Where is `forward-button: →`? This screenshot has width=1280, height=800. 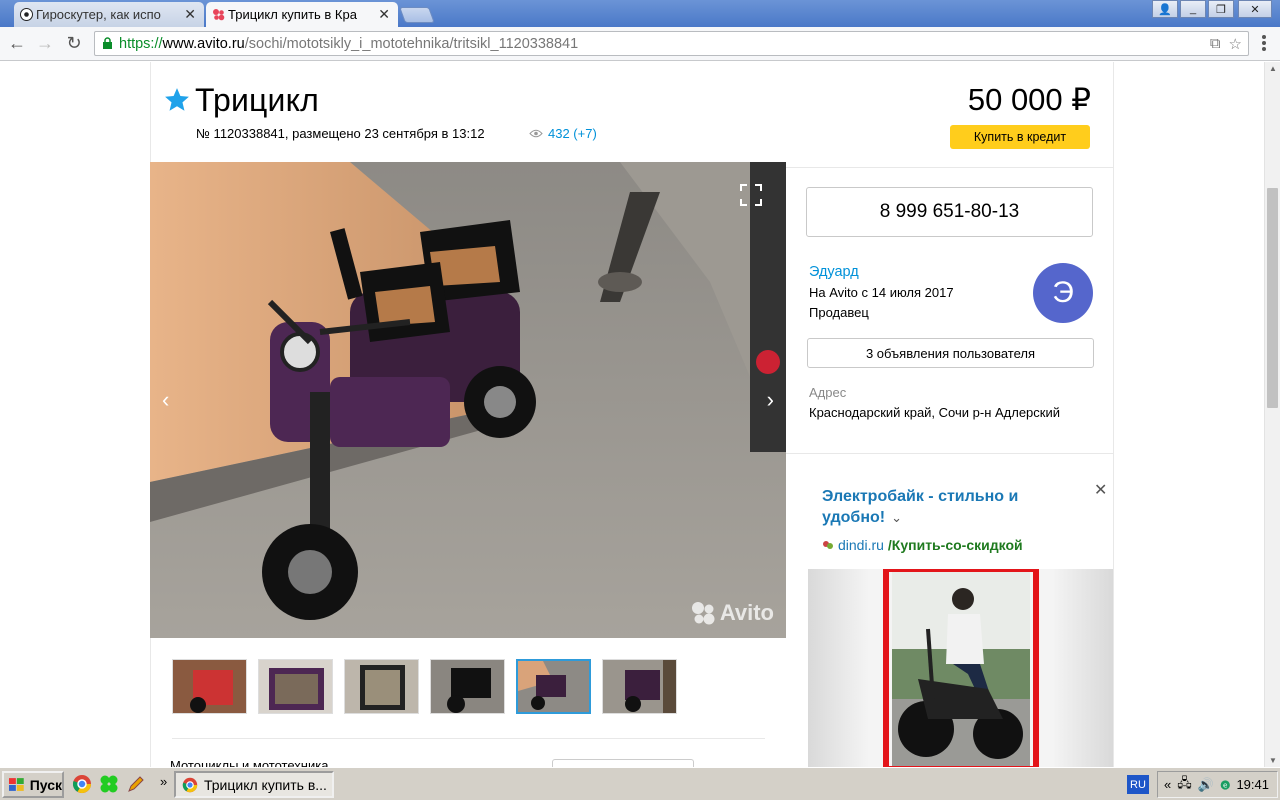
forward-button: → is located at coordinates (45, 43).